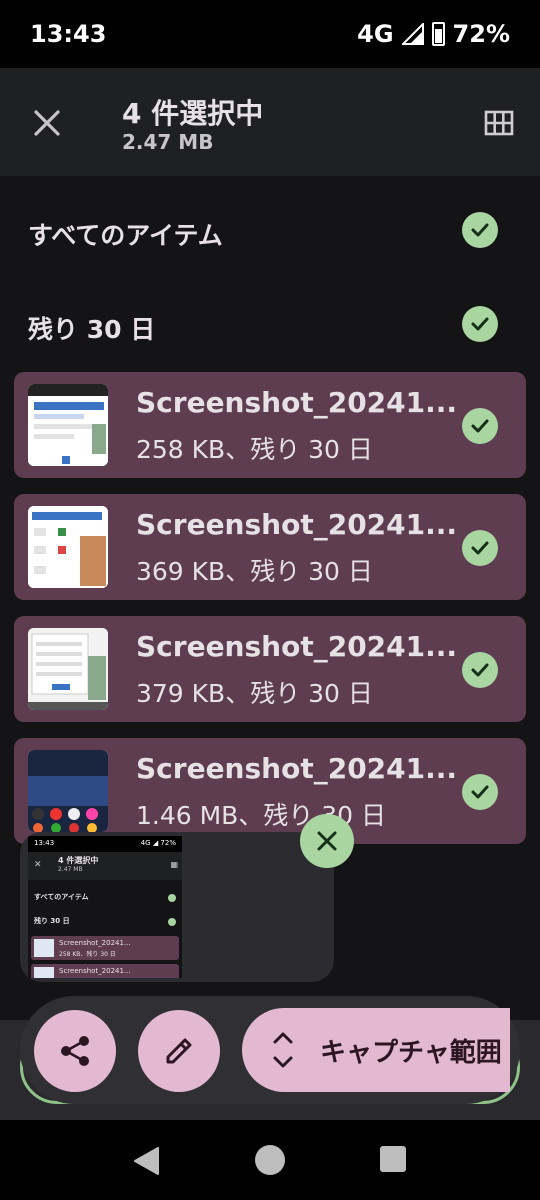  I want to click on system-nav-bar, so click(270, 1160).